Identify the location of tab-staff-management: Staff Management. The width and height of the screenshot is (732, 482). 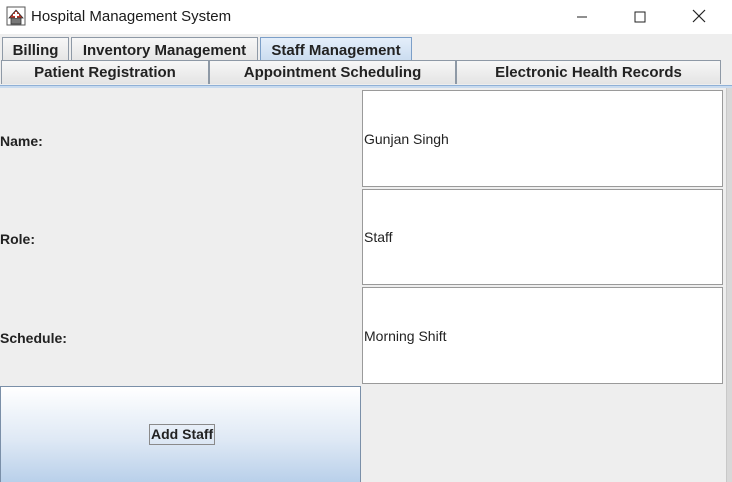
(336, 49).